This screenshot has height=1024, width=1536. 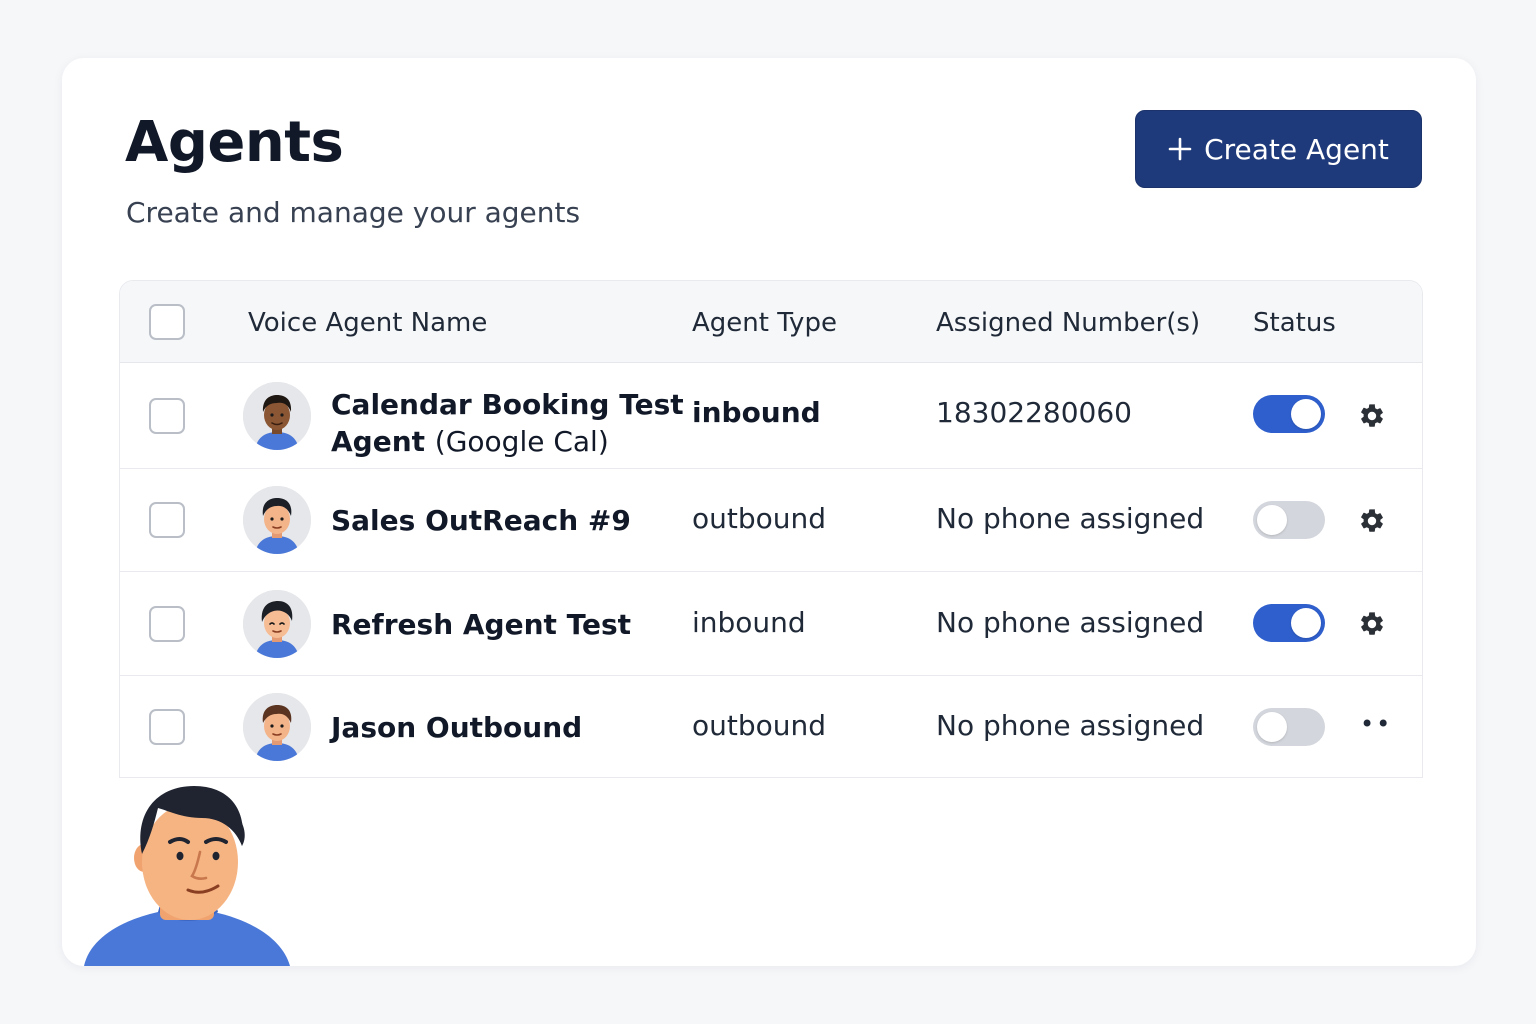 I want to click on agent-name: Refresh Agent Test, so click(x=481, y=624).